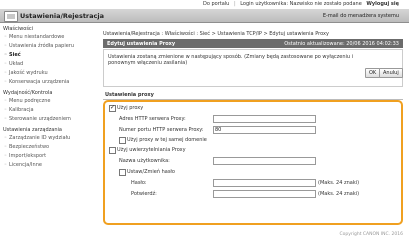 This screenshot has height=248, width=409. I want to click on sidebar-section-title: Właściwości, so click(18, 29).